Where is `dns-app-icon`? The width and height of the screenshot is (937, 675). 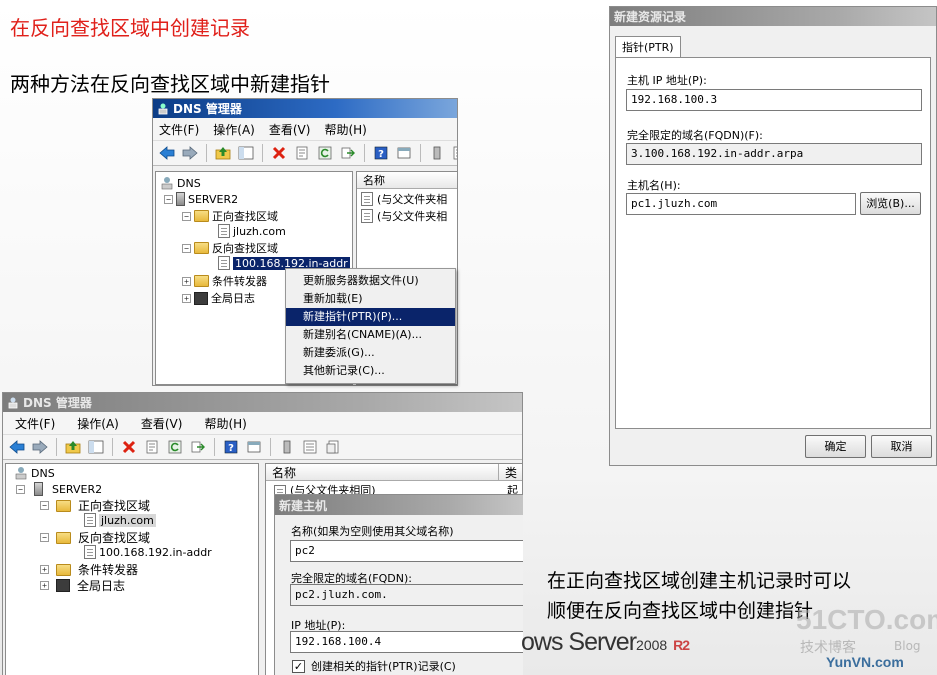
dns-app-icon is located at coordinates (163, 108).